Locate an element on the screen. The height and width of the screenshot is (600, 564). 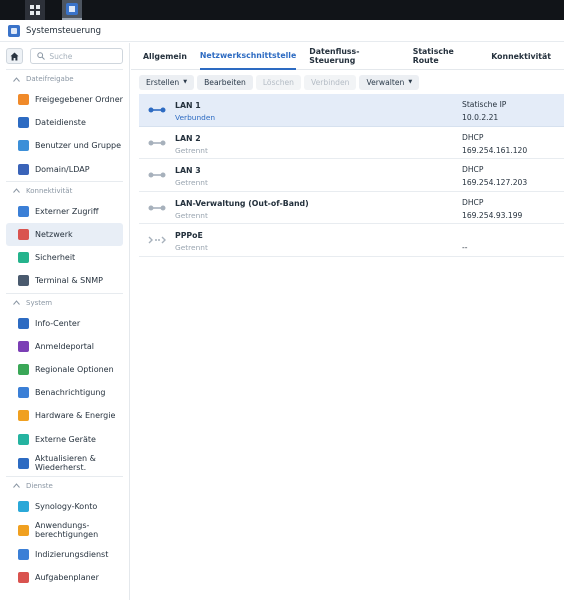
main-menu-button is located at coordinates (35, 10).